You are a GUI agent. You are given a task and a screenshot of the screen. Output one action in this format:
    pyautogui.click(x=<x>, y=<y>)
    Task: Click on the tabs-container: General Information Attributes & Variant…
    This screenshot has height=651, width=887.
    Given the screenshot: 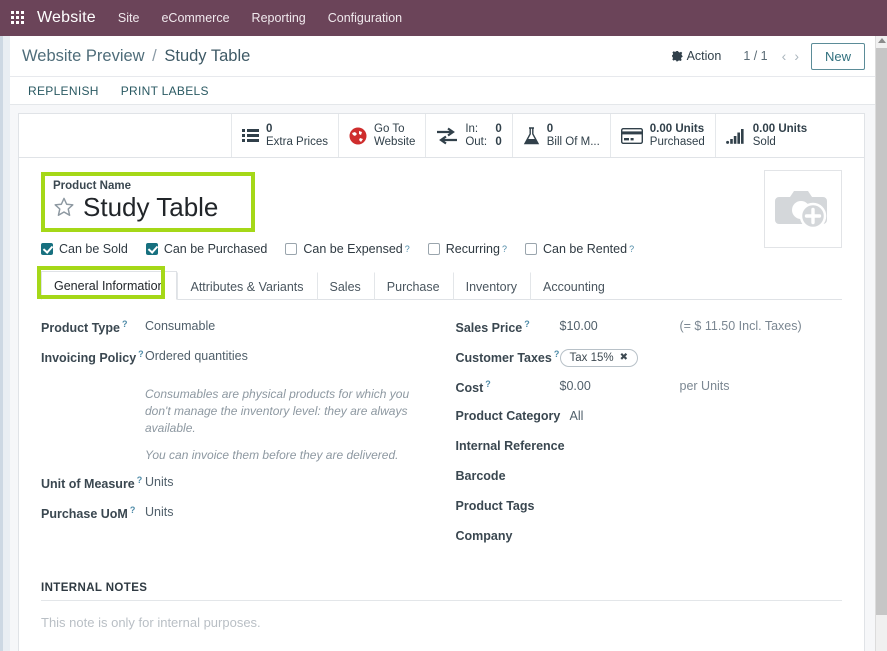 What is the action you would take?
    pyautogui.click(x=441, y=278)
    